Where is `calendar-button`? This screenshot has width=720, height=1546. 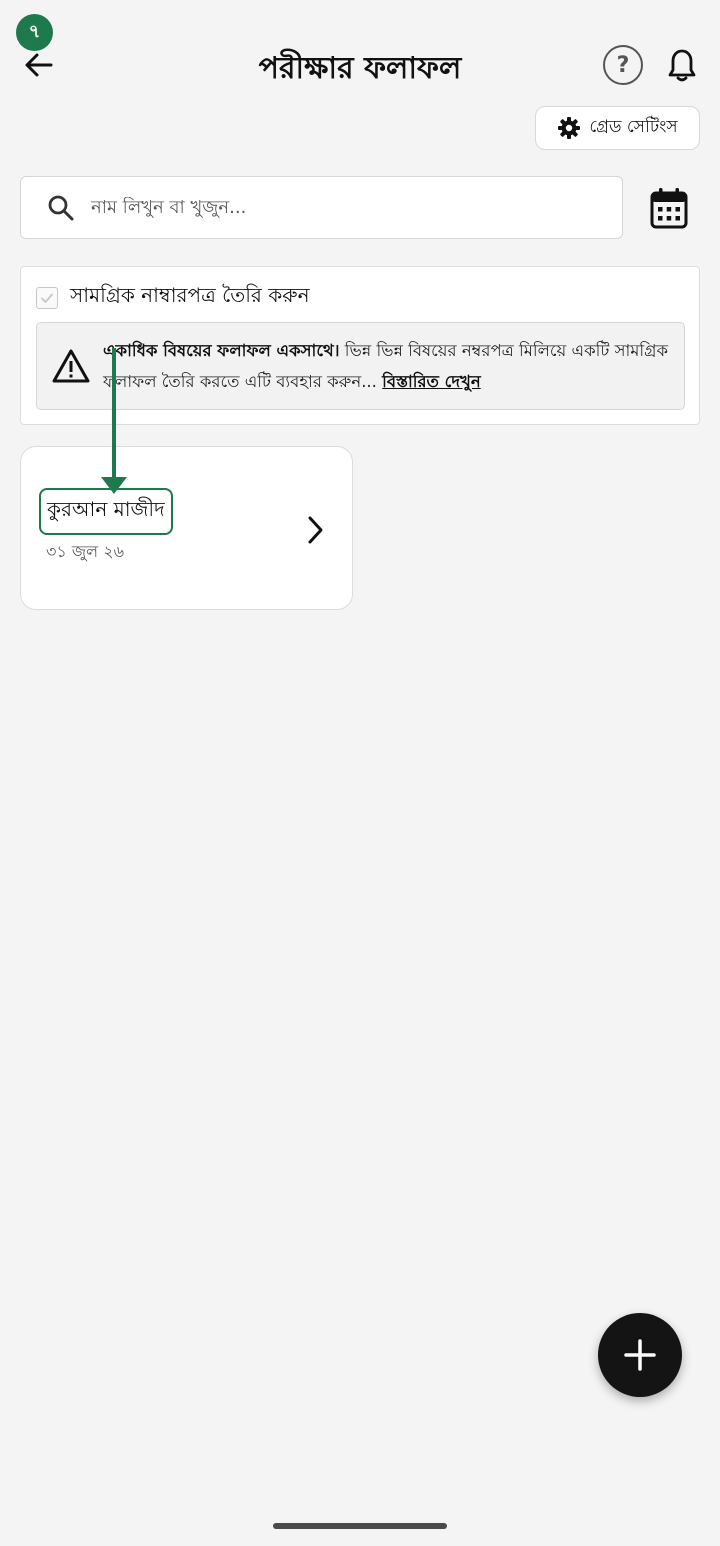 calendar-button is located at coordinates (669, 208).